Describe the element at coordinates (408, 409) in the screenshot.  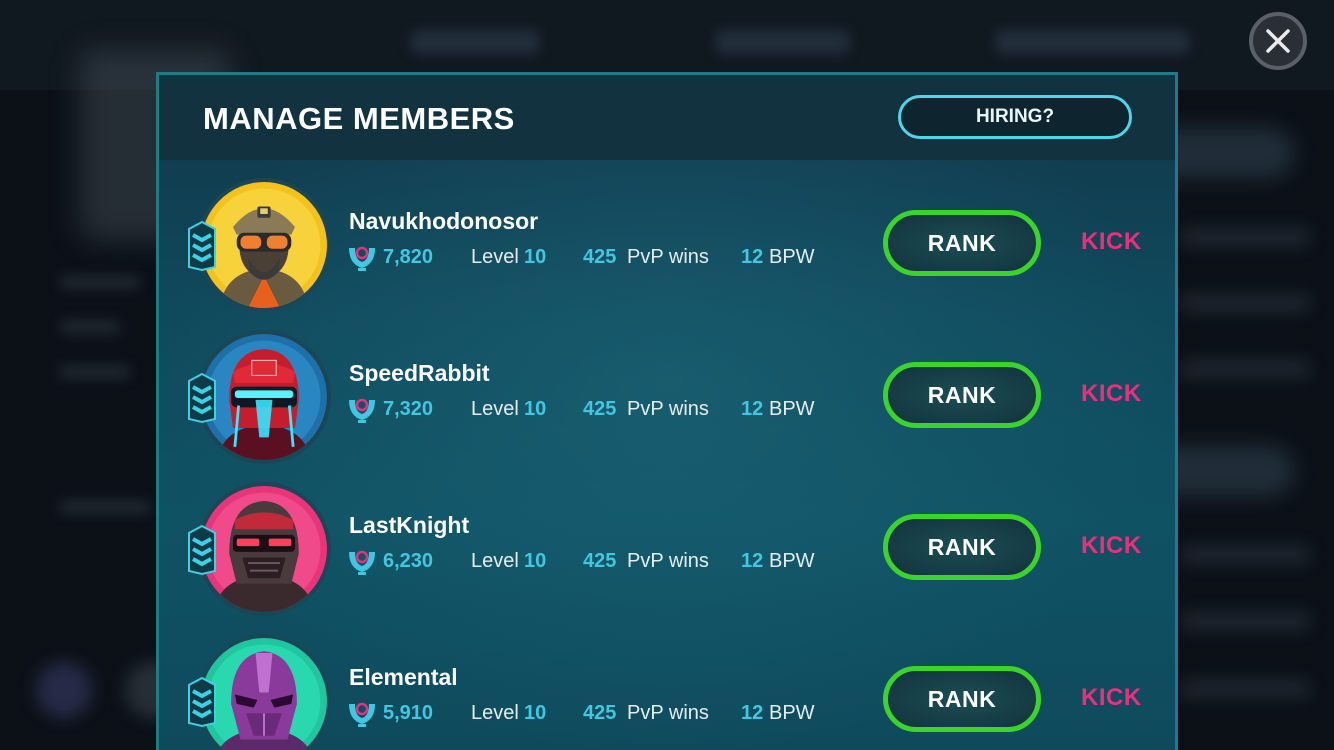
I see `member-trophies: 7,320` at that location.